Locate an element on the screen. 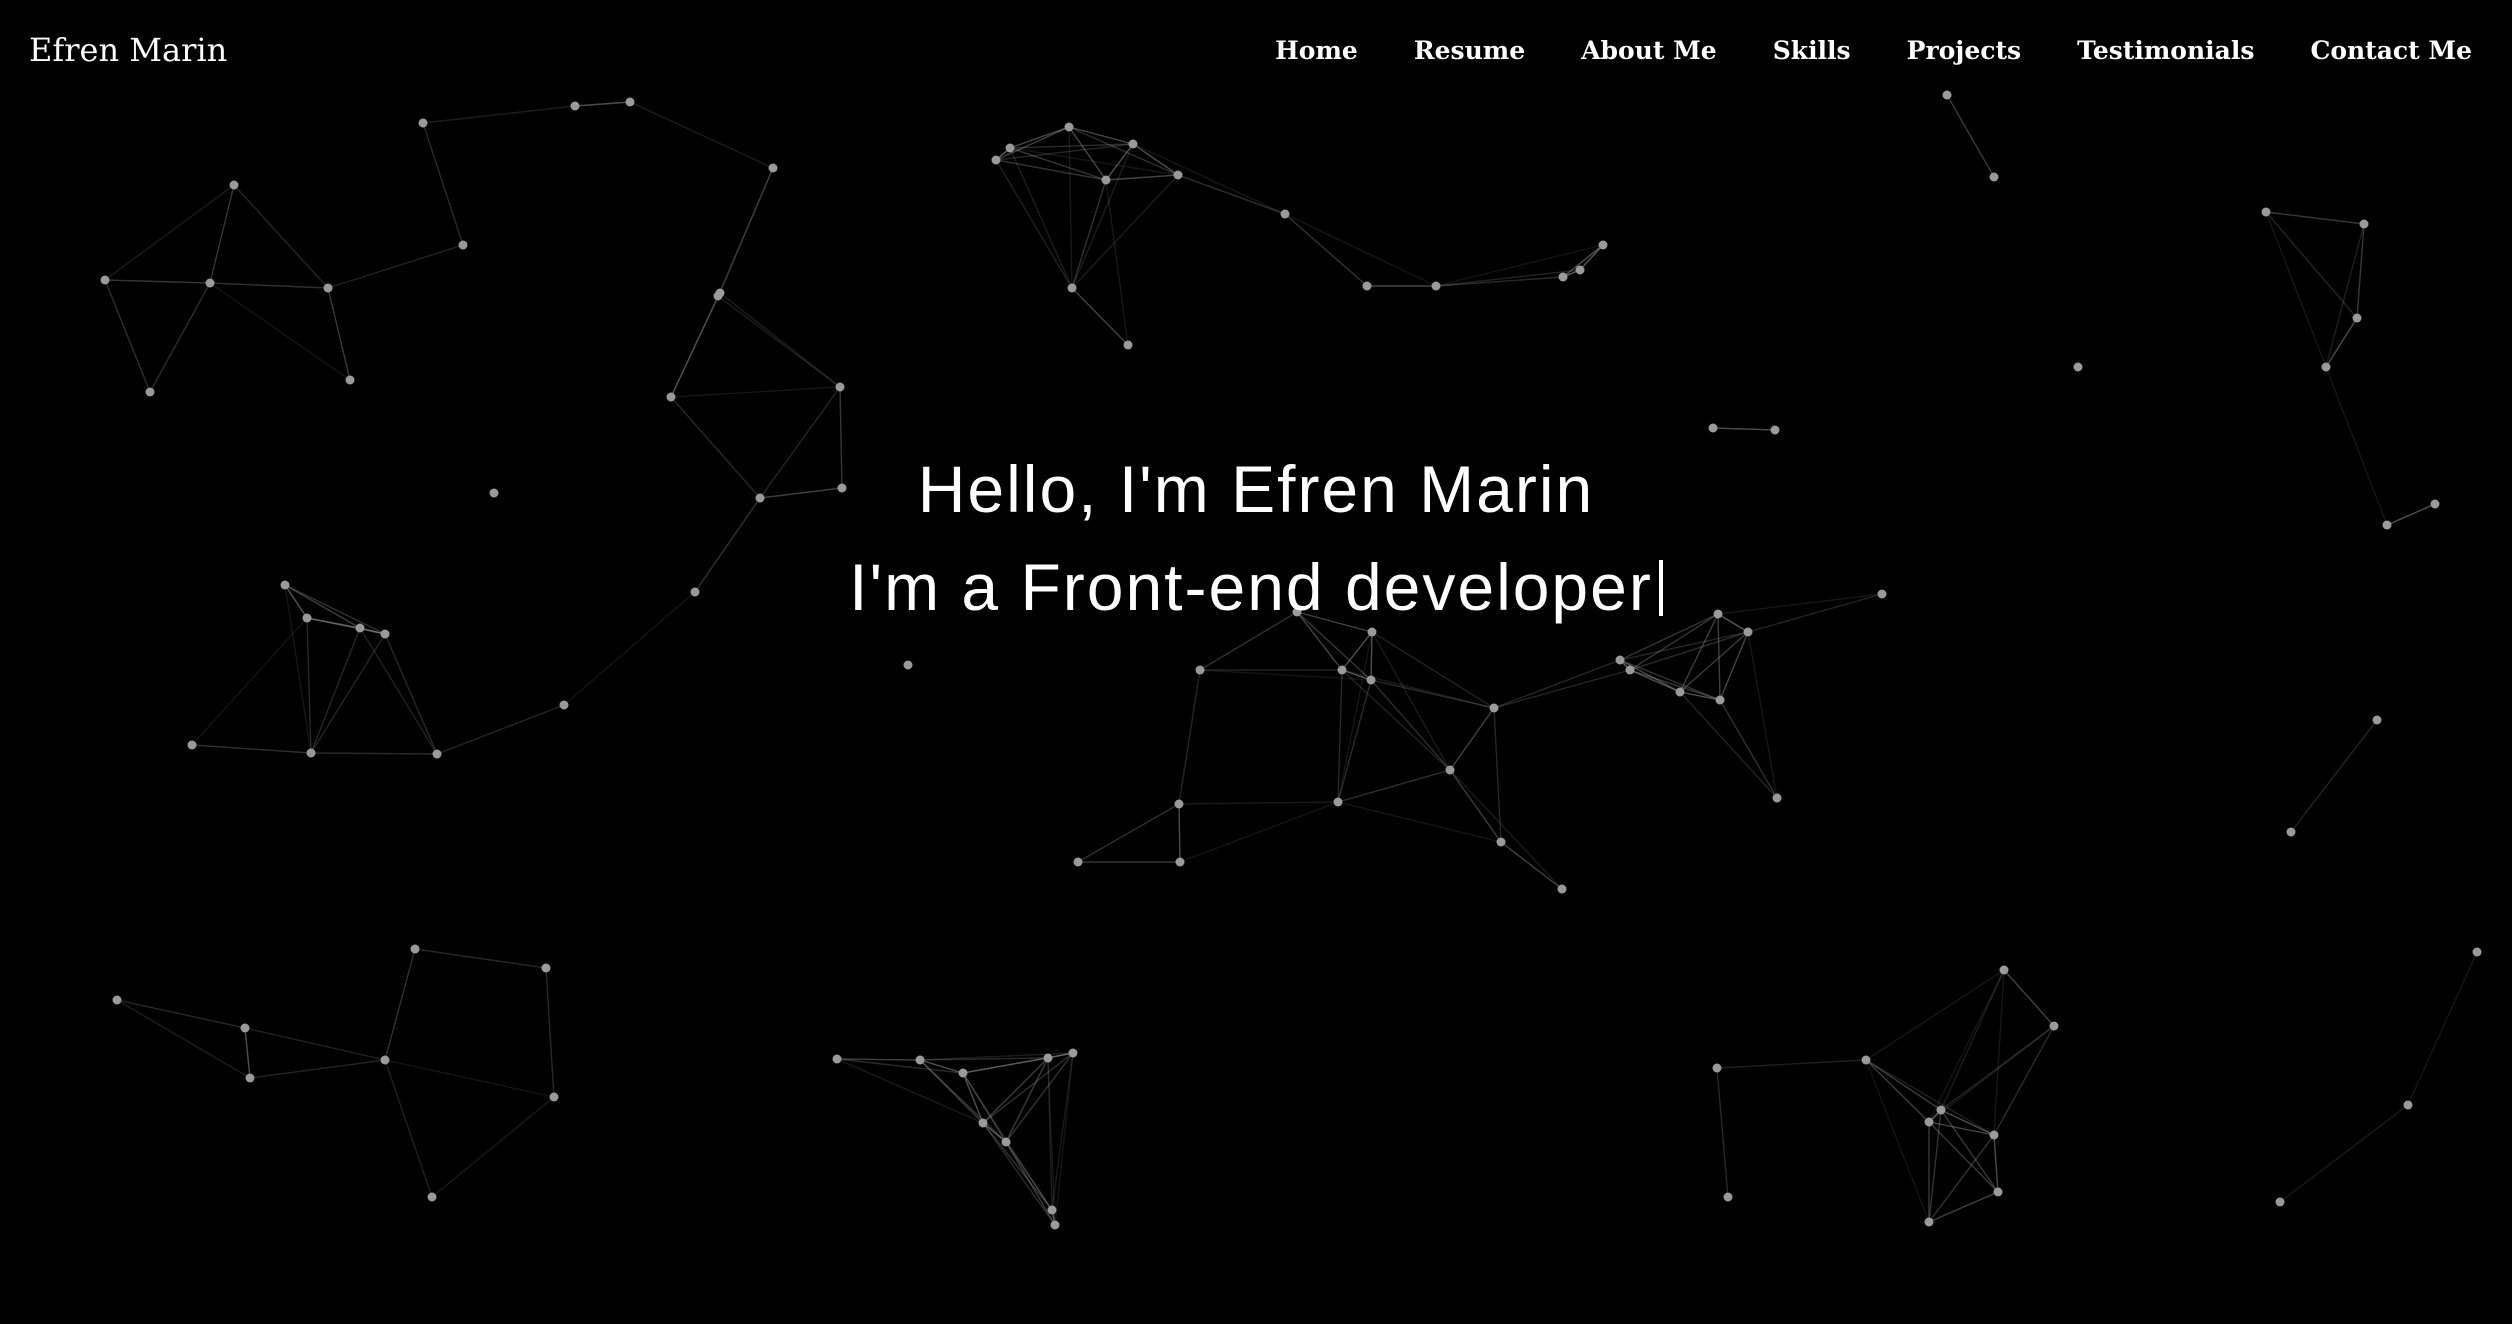 Image resolution: width=2512 pixels, height=1324 pixels. hero-role-line: I'm a Front-end developer is located at coordinates (1256, 587).